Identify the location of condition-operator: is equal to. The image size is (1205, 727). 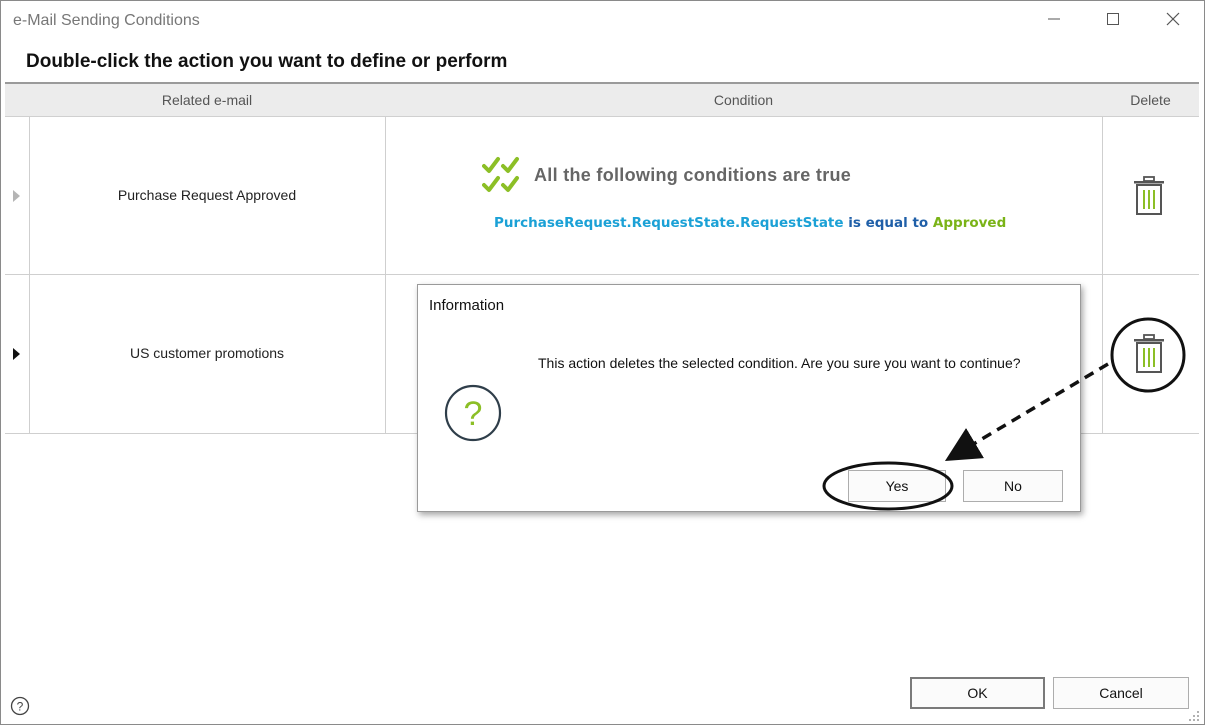
(888, 223).